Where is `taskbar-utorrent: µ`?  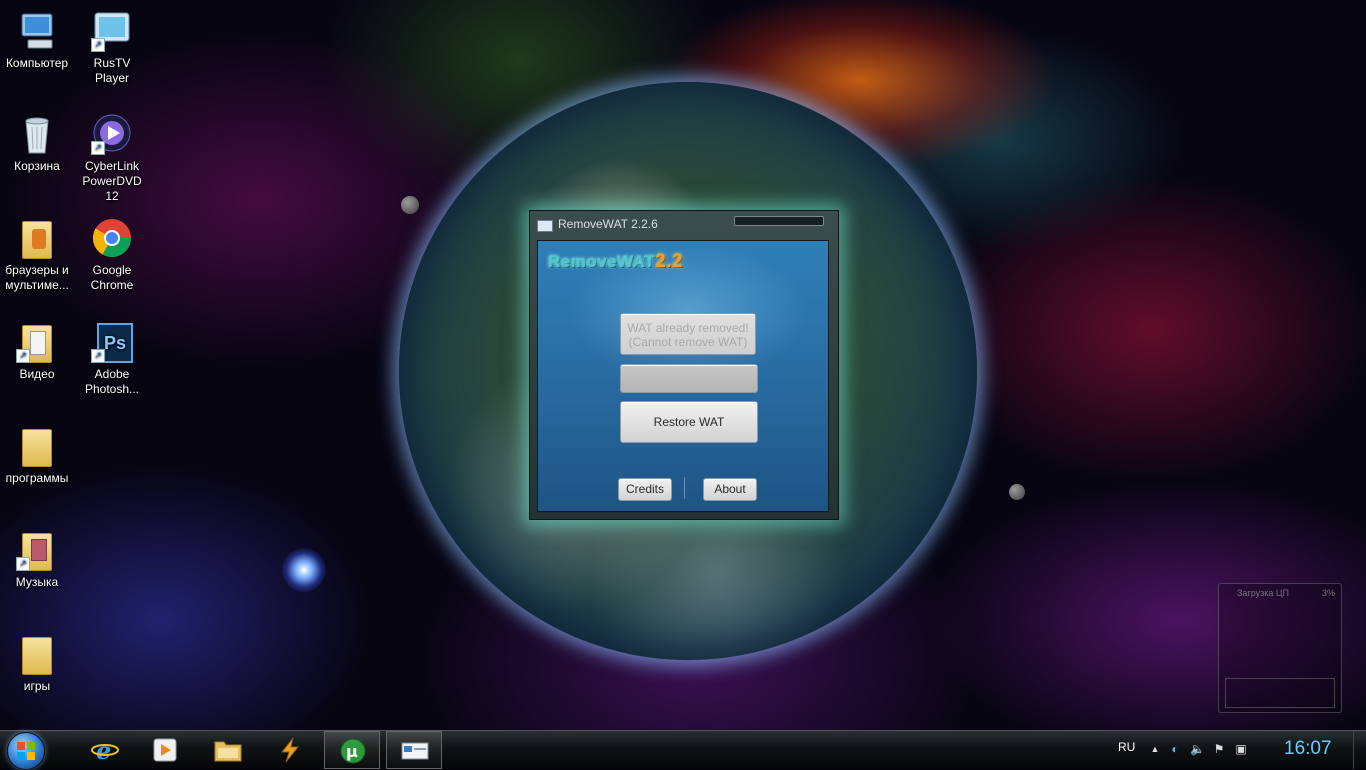
taskbar-utorrent: µ is located at coordinates (352, 750).